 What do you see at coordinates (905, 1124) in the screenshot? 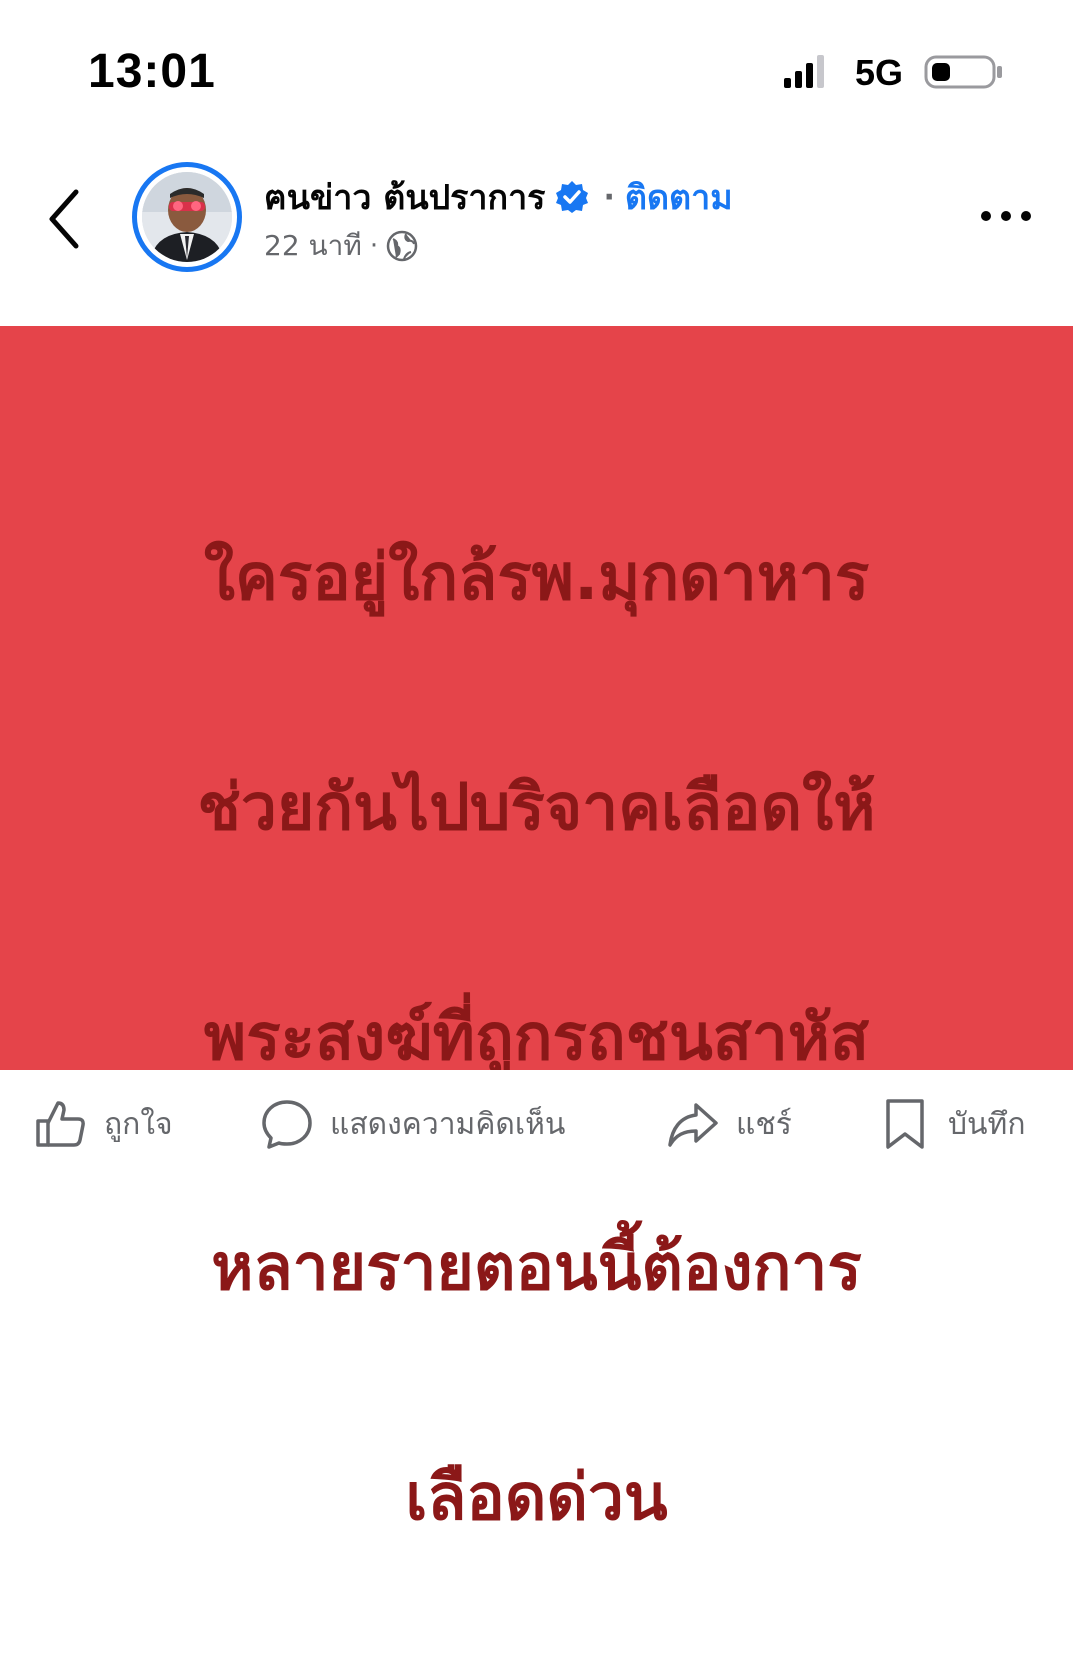
I see `bookmark-icon` at bounding box center [905, 1124].